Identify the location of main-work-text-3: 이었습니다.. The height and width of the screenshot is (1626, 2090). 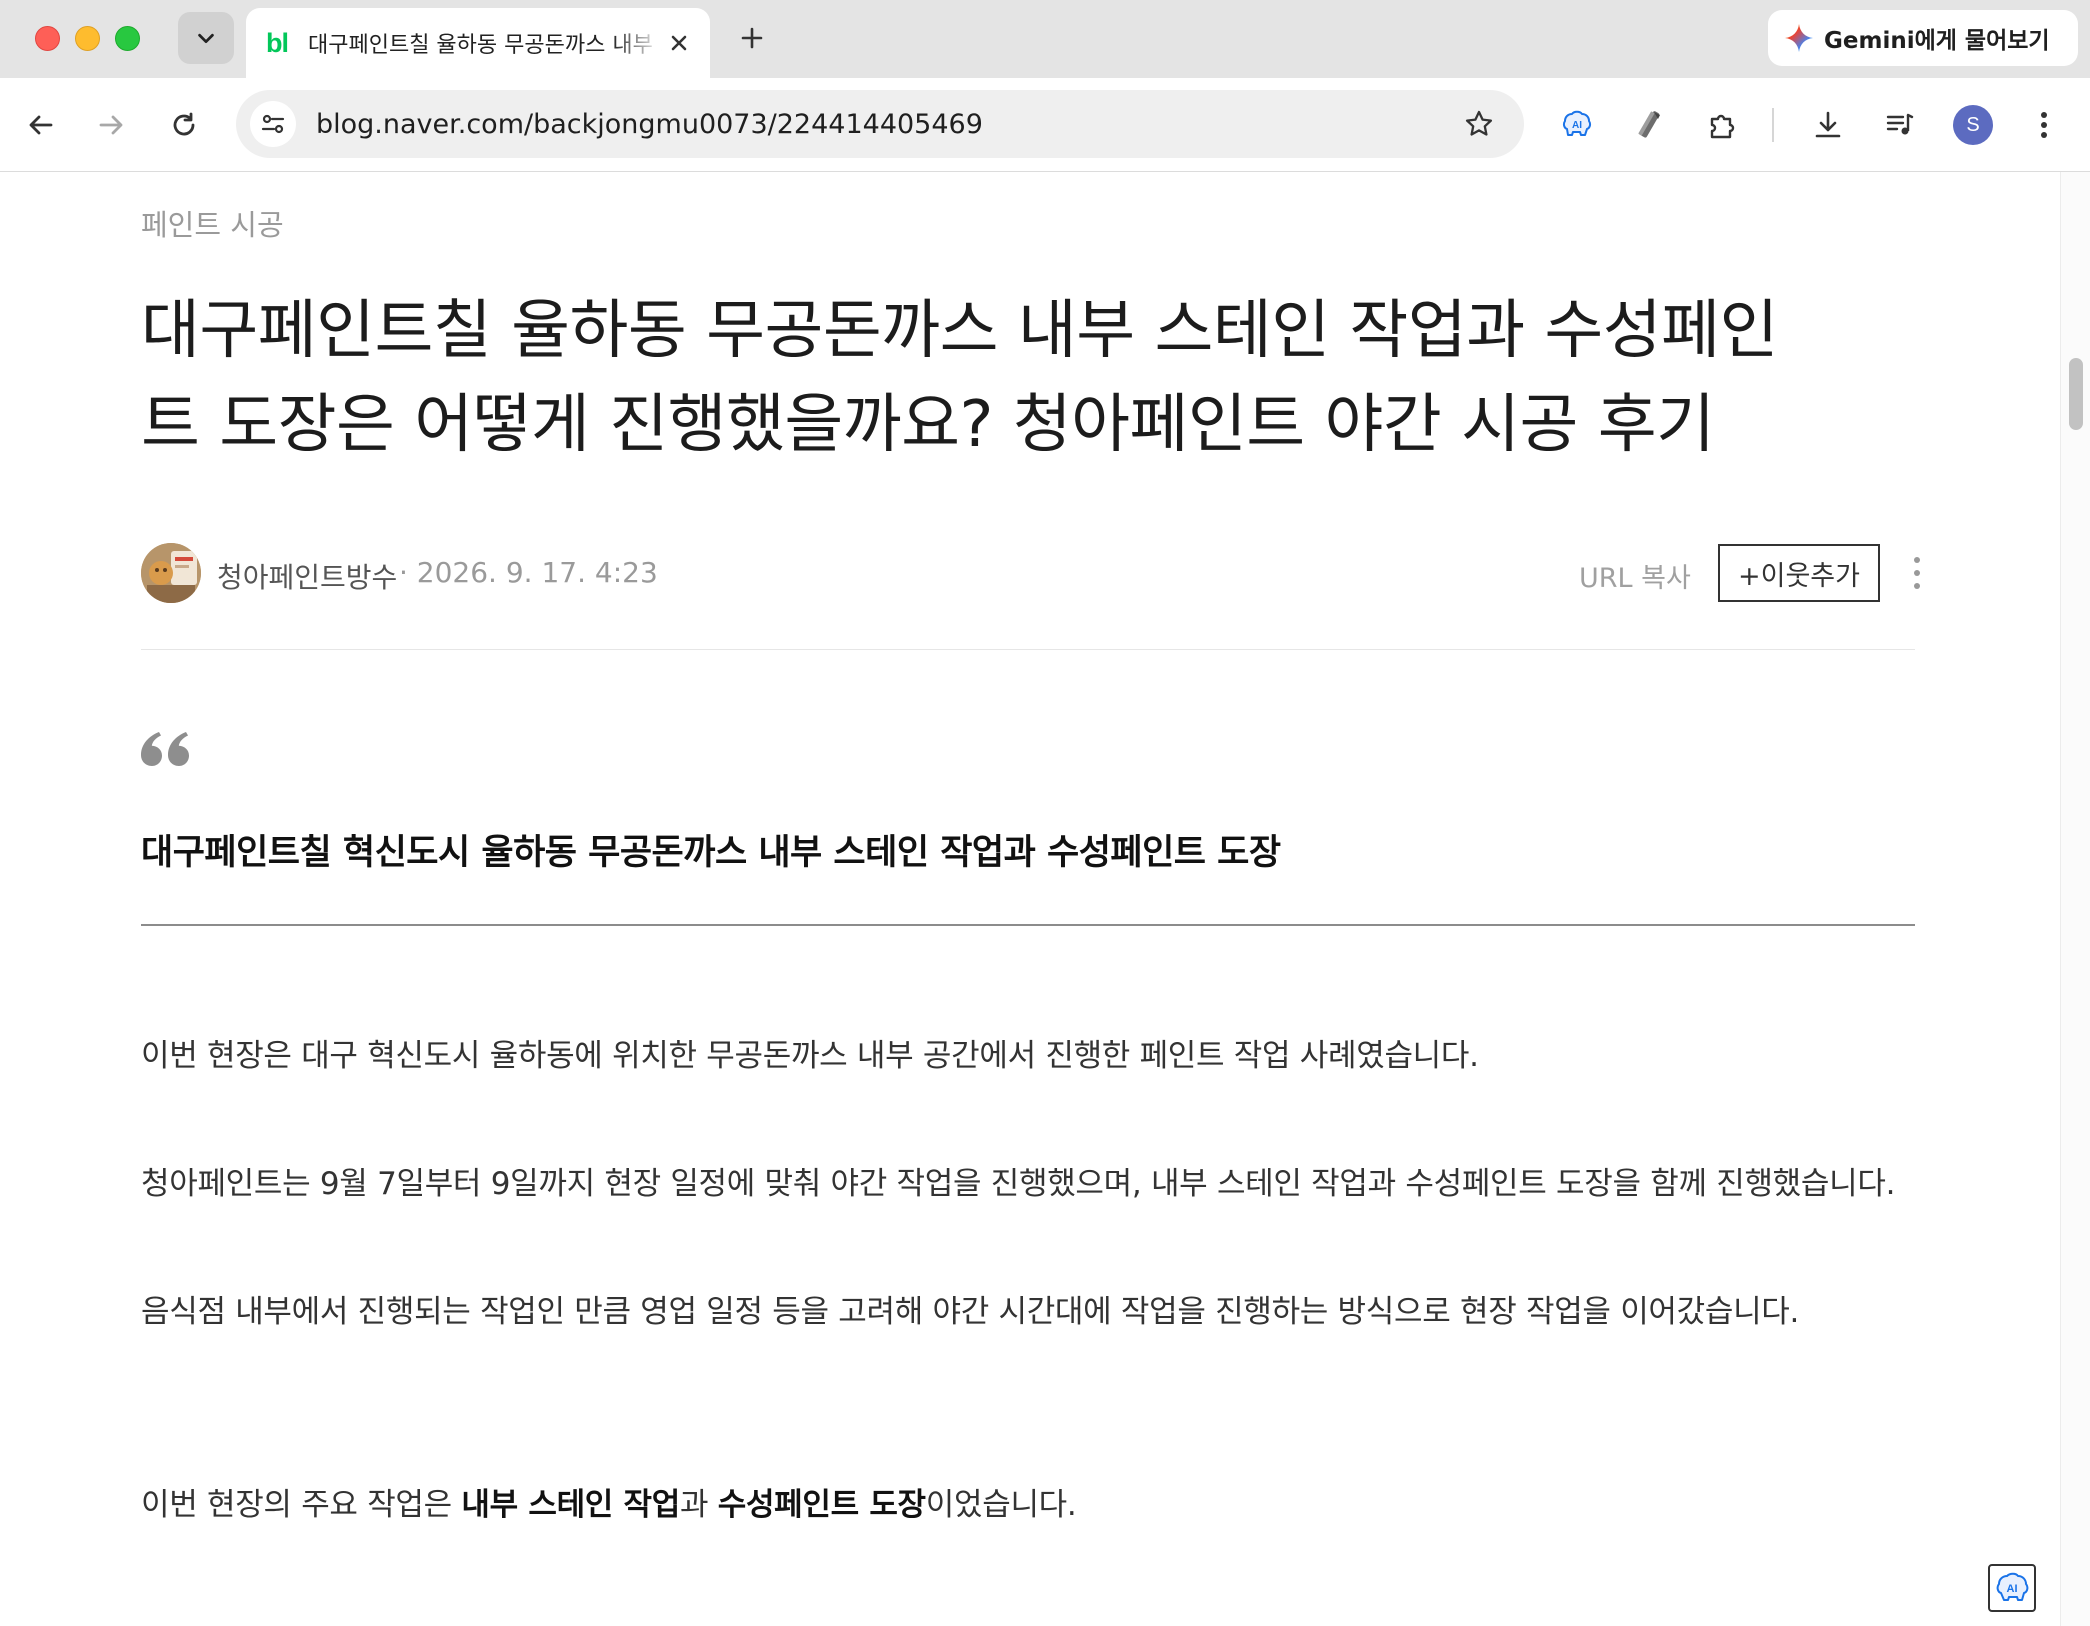
(1001, 1505).